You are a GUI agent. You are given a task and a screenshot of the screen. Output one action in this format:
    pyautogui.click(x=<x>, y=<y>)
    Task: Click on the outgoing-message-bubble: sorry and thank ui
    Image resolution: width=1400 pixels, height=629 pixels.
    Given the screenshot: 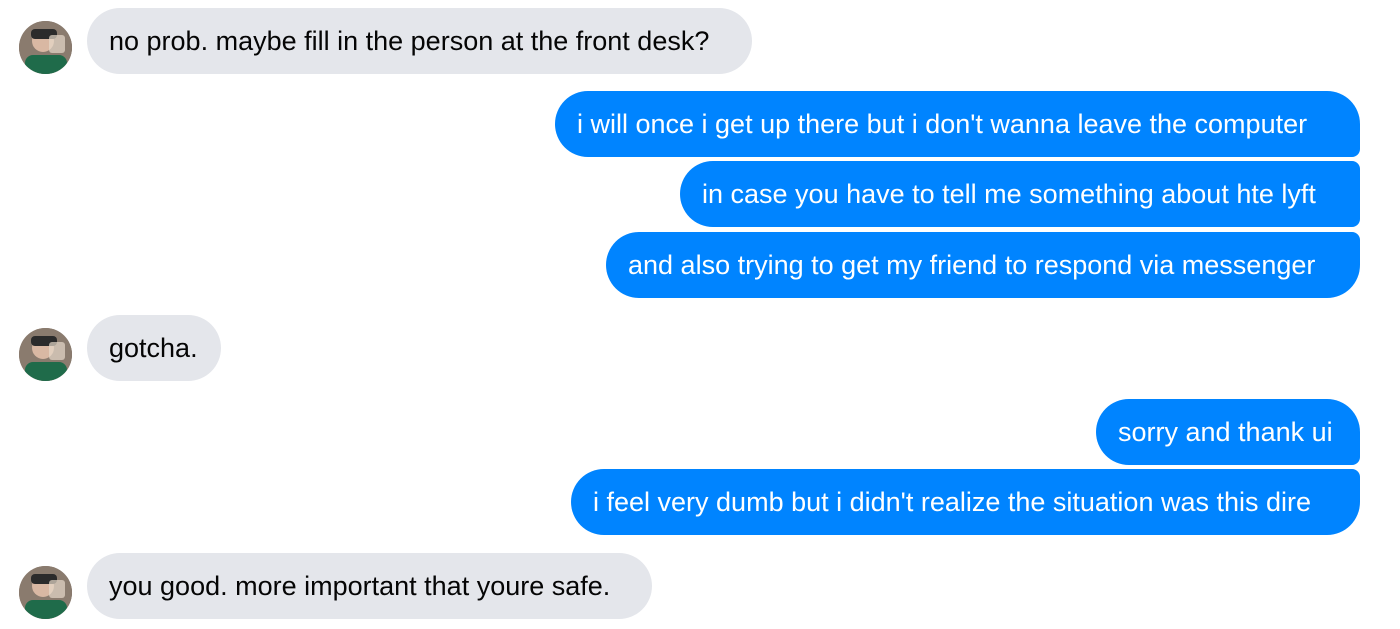 What is the action you would take?
    pyautogui.click(x=1228, y=432)
    